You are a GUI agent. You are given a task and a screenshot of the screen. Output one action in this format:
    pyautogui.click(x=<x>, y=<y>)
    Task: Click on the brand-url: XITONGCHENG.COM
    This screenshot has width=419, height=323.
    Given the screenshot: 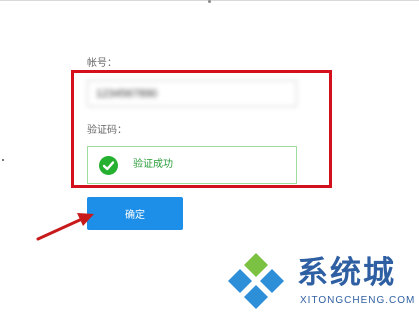 What is the action you would take?
    pyautogui.click(x=358, y=300)
    